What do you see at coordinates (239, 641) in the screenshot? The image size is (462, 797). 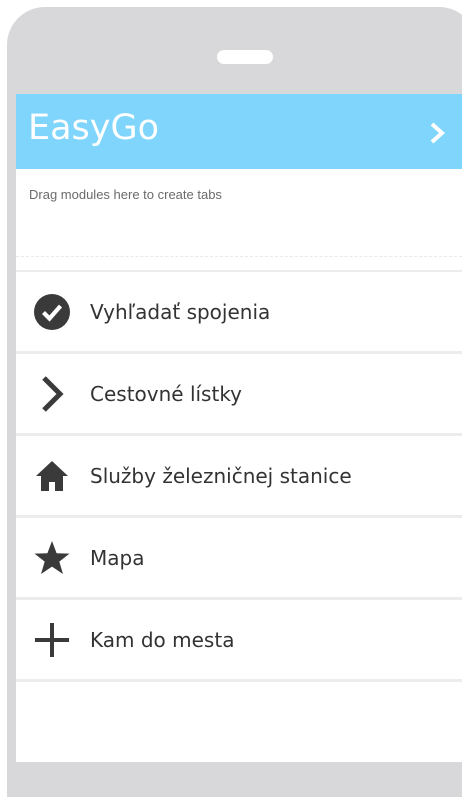 I see `menu-item-kam-do-mesta: Kam do mesta` at bounding box center [239, 641].